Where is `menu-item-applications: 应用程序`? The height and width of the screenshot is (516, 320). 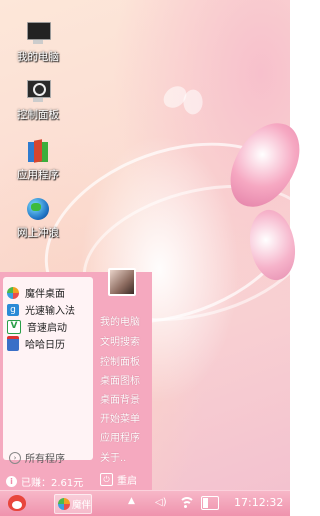 menu-item-applications: 应用程序 is located at coordinates (120, 436).